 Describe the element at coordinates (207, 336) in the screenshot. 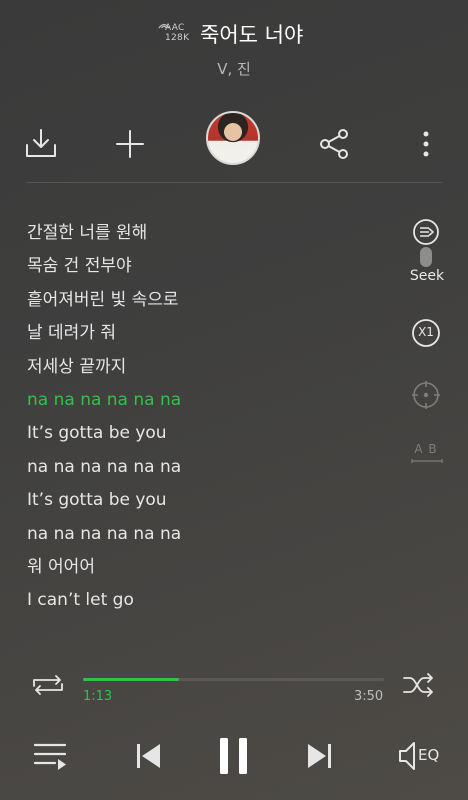

I see `lyric-line: 날 데려가 줘` at that location.